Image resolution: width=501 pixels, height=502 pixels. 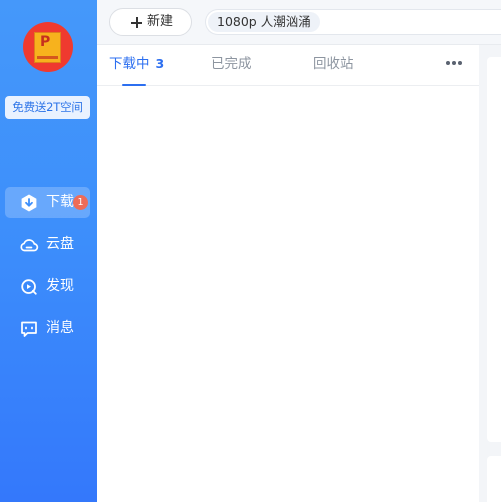 I want to click on toolbar: 新建 1080p 人潮汹涌, so click(x=299, y=22).